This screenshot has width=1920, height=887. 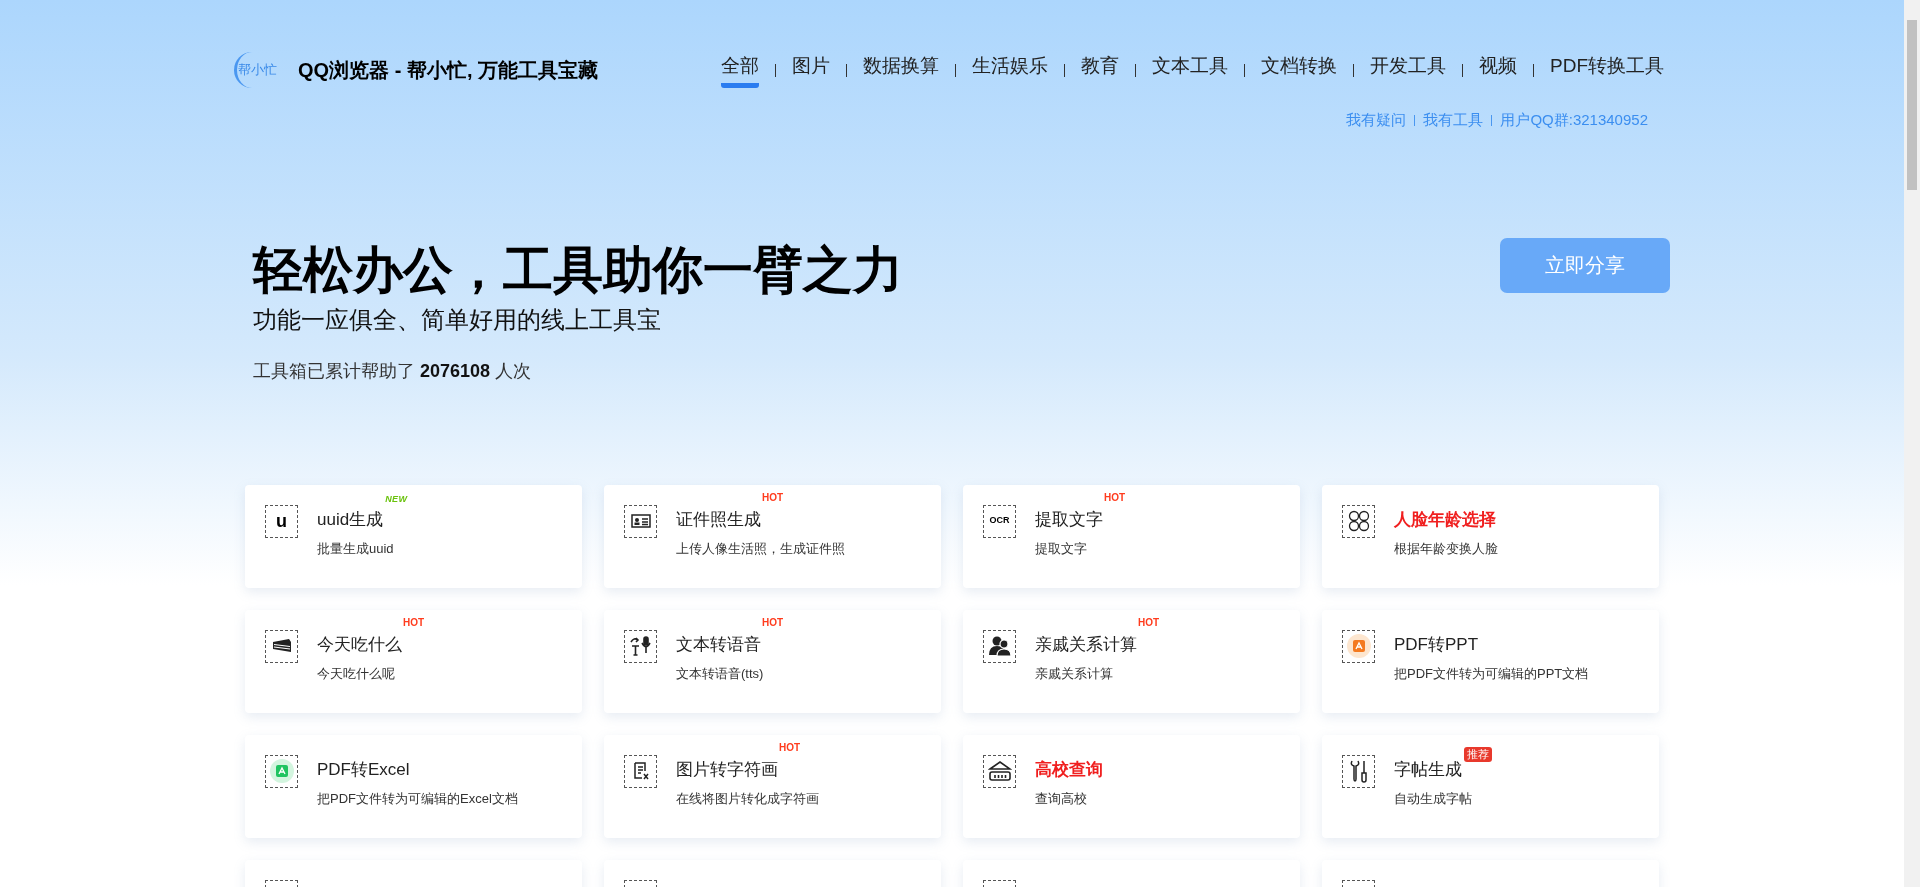 I want to click on text-to-speech-icon, so click(x=640, y=646).